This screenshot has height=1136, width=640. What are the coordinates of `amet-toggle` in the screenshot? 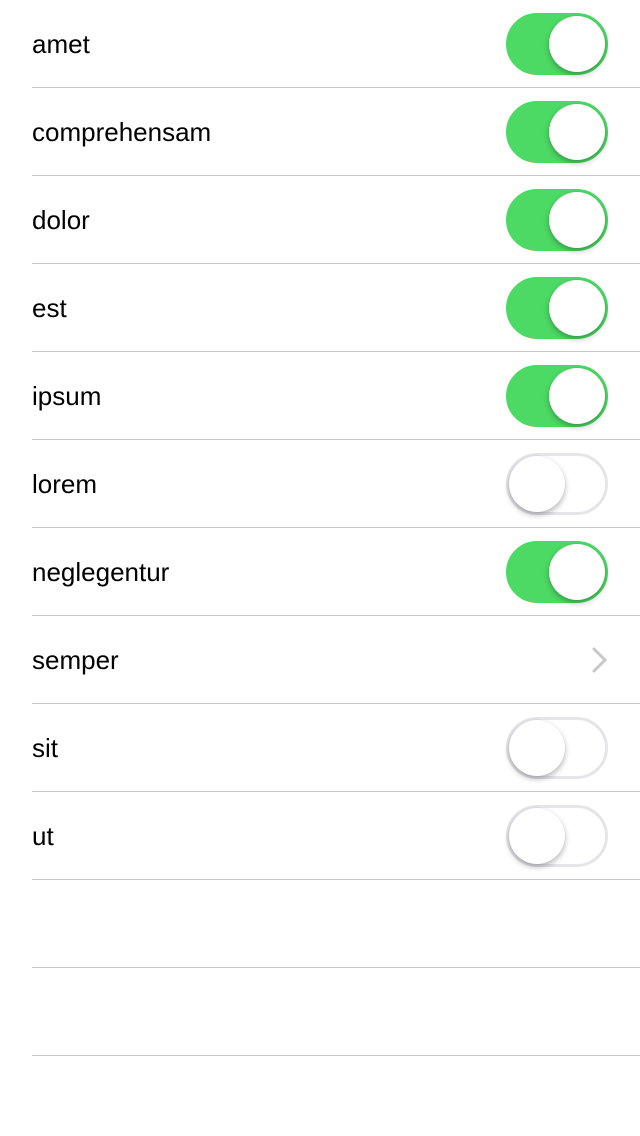 It's located at (557, 43).